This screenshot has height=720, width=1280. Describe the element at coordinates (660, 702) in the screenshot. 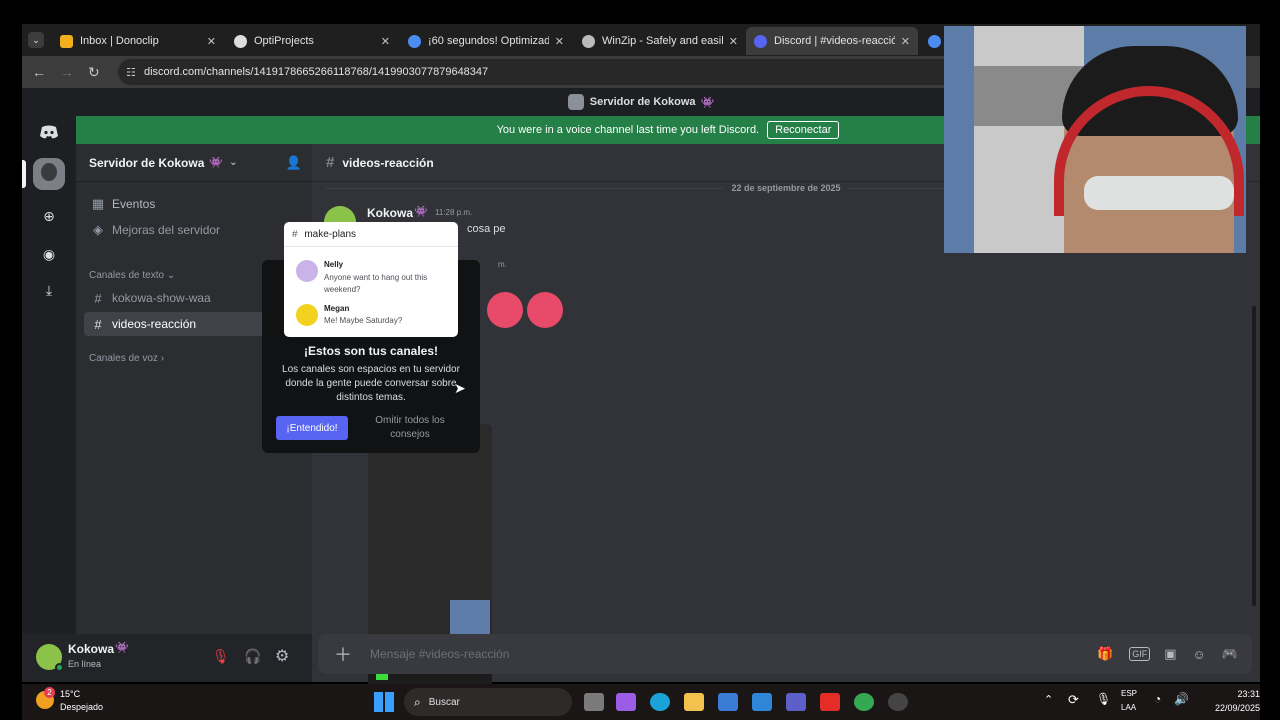

I see `edge-icon` at that location.